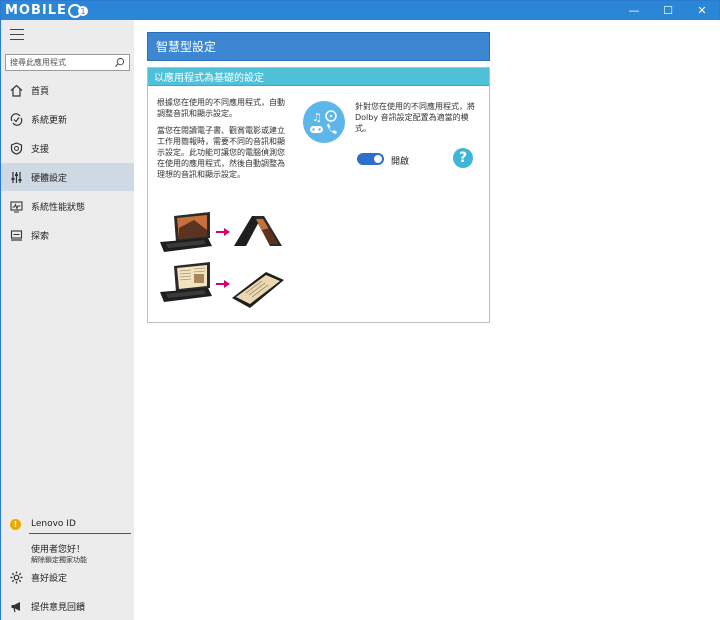 This screenshot has height=620, width=720. Describe the element at coordinates (59, 560) in the screenshot. I see `unlock-features-text: 解除鎖定獨家功能` at that location.